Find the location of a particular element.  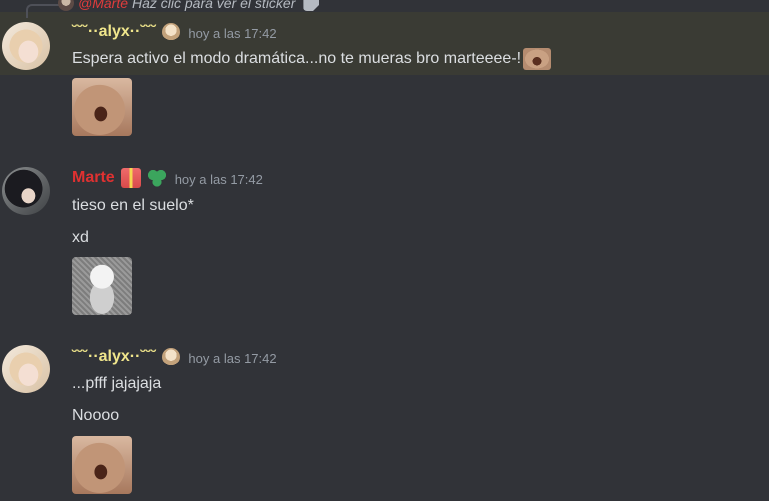

sticker-icon is located at coordinates (311, 5).